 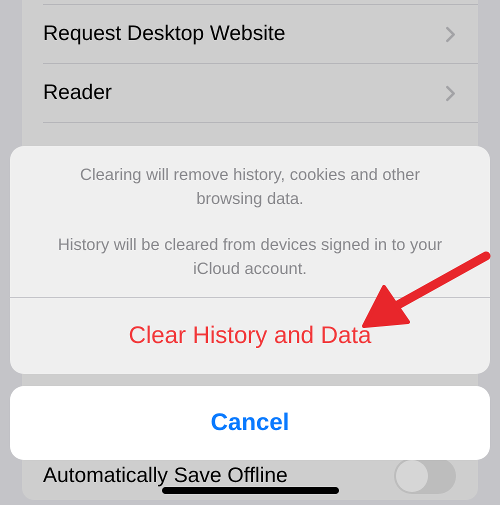 I want to click on setting-label: Request Desktop Website, so click(x=164, y=34).